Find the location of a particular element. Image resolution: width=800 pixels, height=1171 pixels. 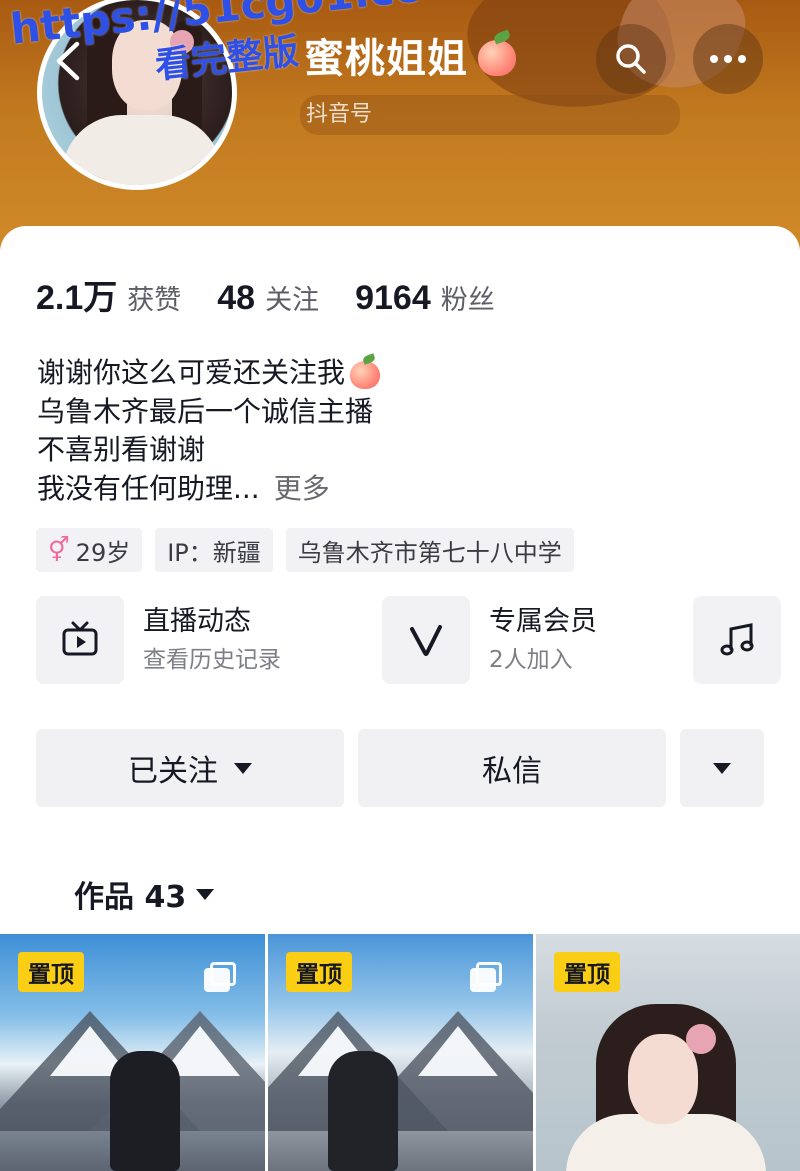

followed-button: 已关注 is located at coordinates (190, 768).